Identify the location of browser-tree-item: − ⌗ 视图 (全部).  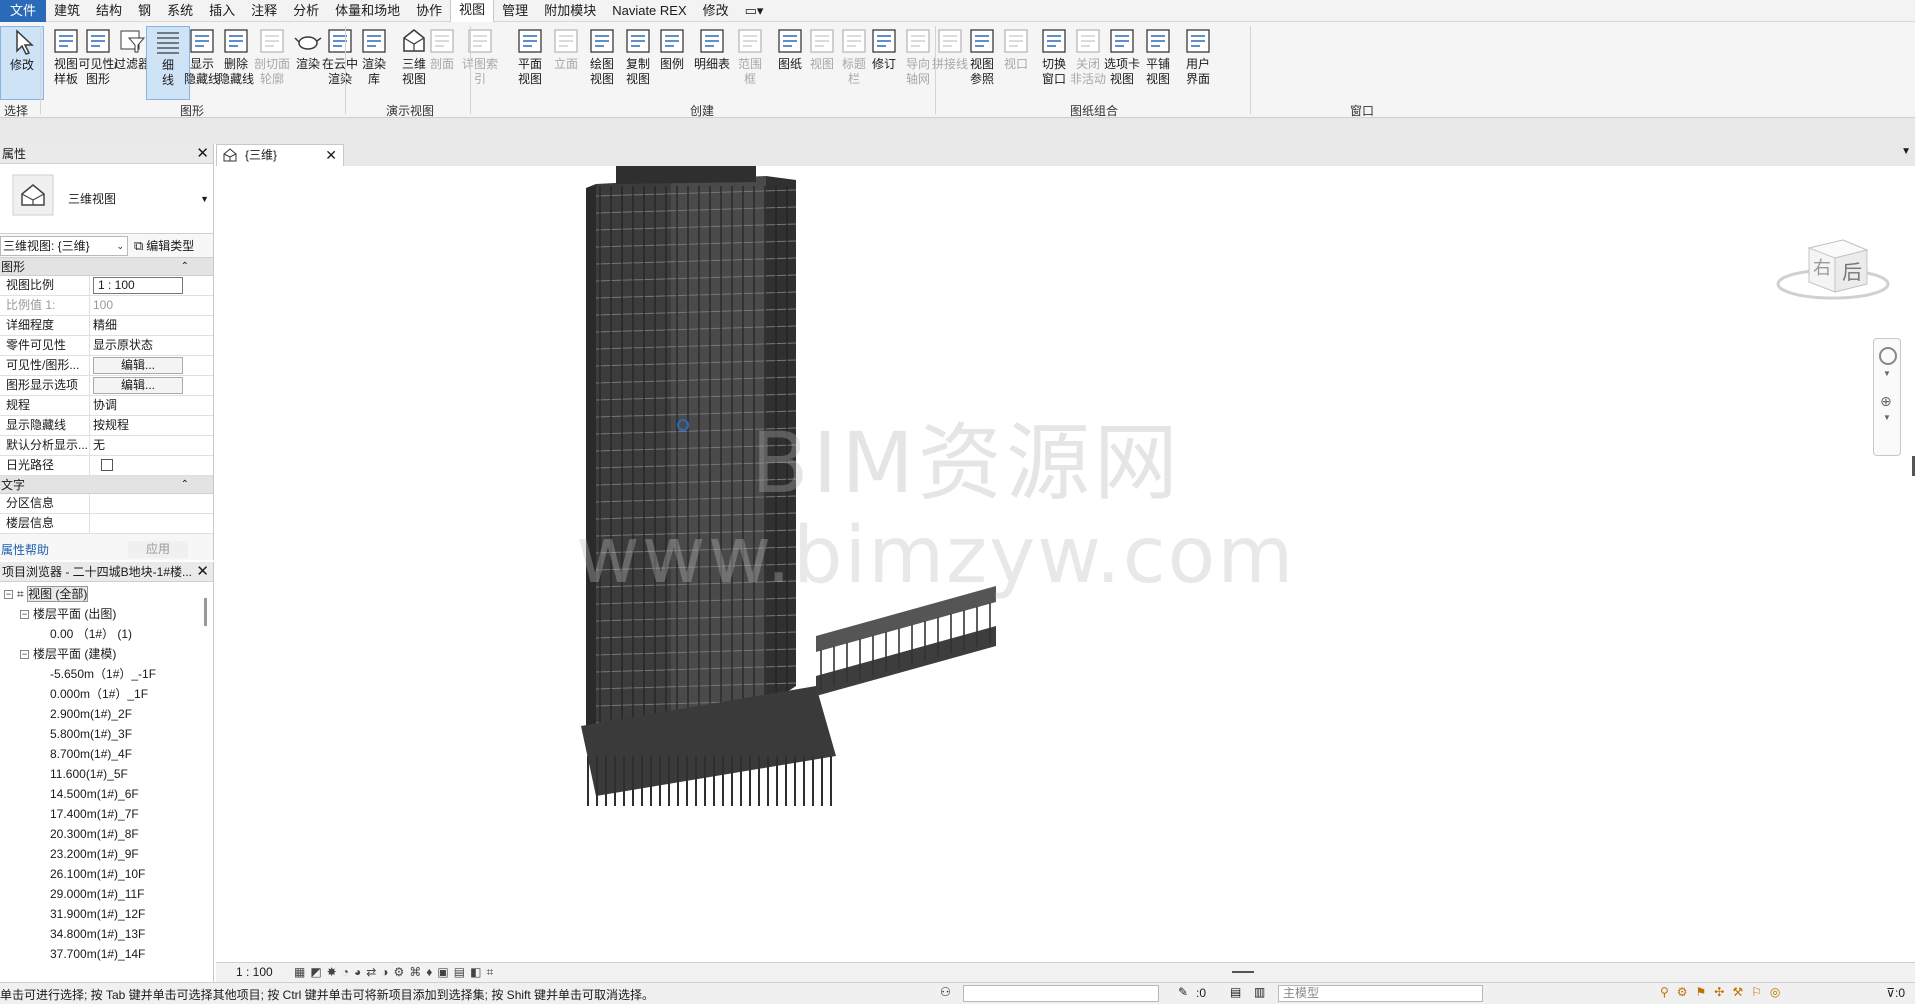
(106, 594).